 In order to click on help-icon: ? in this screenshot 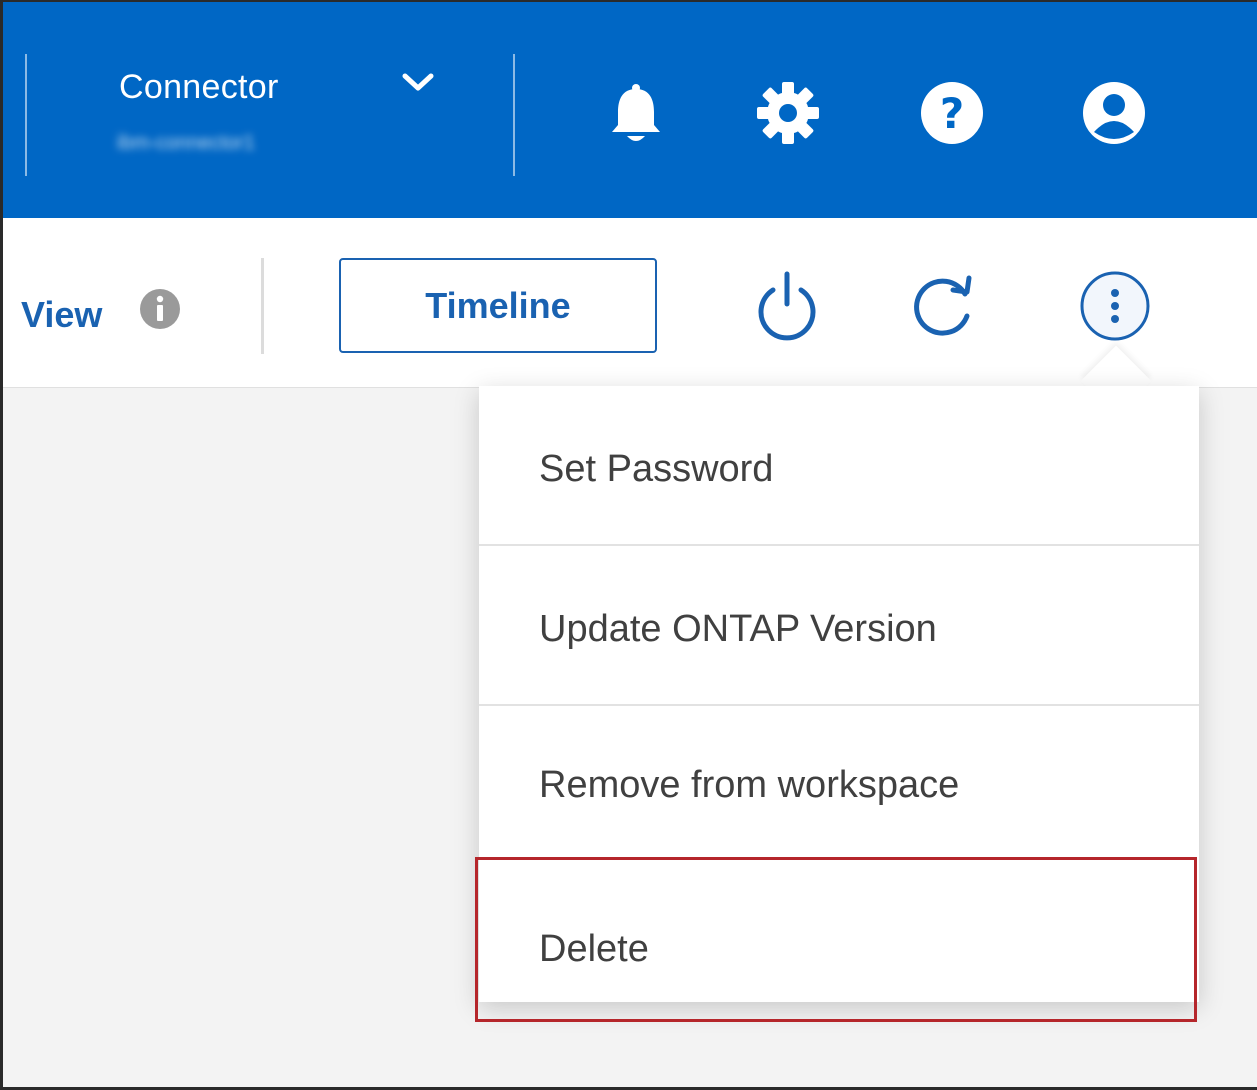, I will do `click(952, 113)`.